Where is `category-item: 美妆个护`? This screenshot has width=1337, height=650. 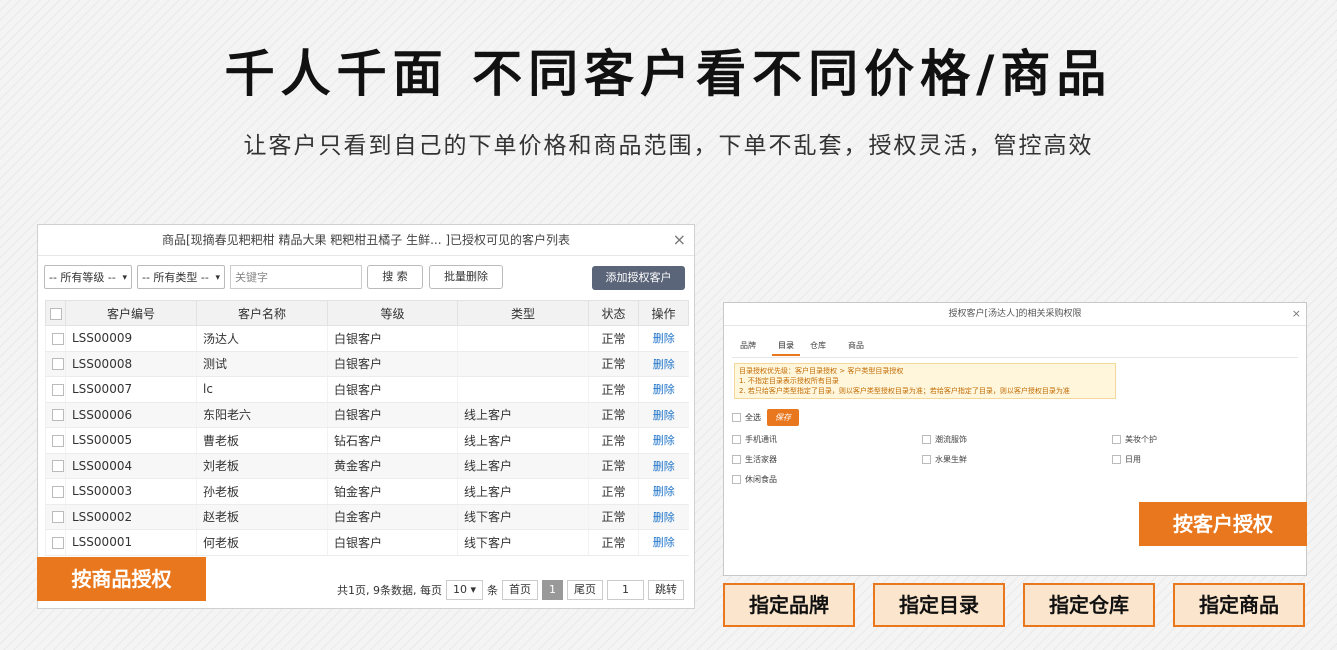 category-item: 美妆个护 is located at coordinates (1134, 439).